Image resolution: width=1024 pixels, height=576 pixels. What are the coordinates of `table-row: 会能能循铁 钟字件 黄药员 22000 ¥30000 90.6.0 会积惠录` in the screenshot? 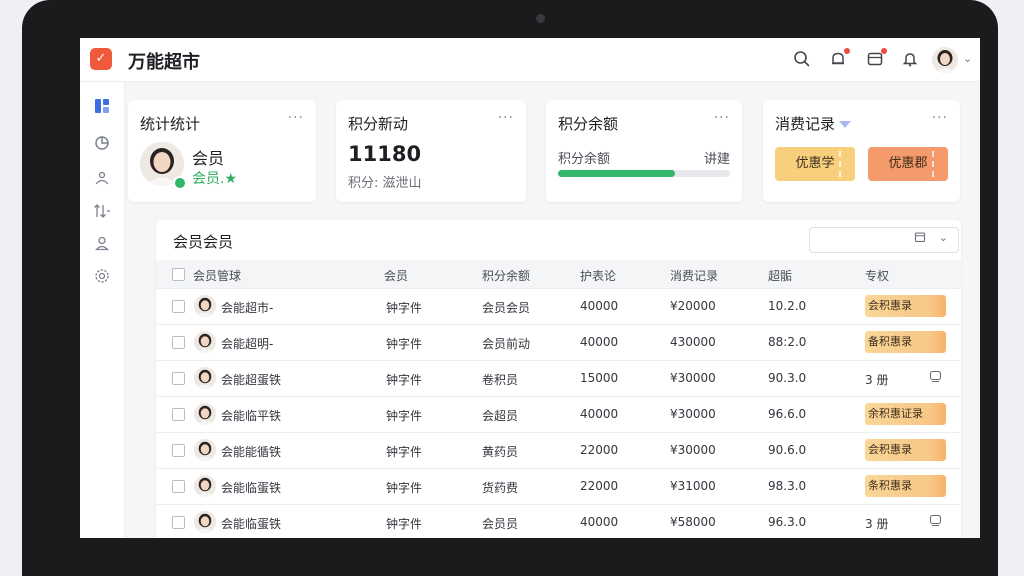 It's located at (558, 451).